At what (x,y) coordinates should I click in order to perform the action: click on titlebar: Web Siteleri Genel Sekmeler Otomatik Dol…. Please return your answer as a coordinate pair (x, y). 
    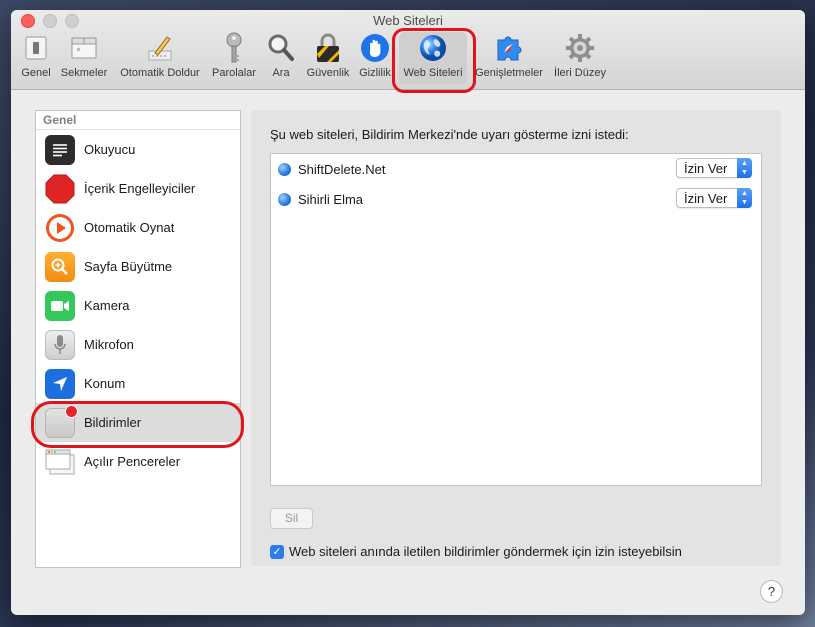
    Looking at the image, I should click on (408, 51).